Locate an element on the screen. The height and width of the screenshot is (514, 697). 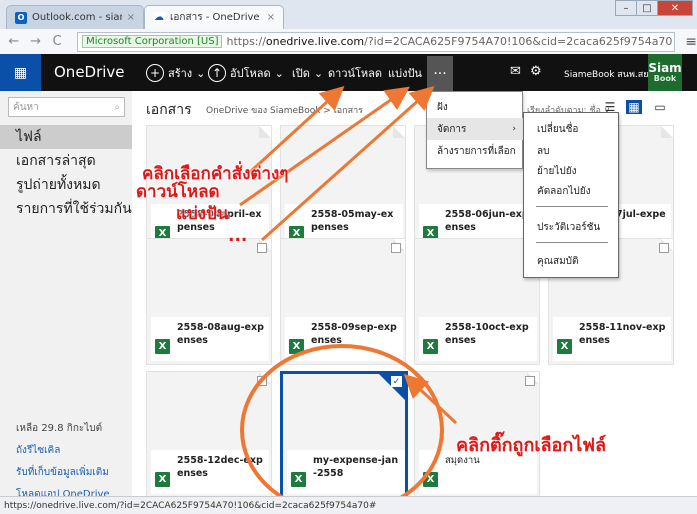
outlook-icon: O is located at coordinates (21, 17).